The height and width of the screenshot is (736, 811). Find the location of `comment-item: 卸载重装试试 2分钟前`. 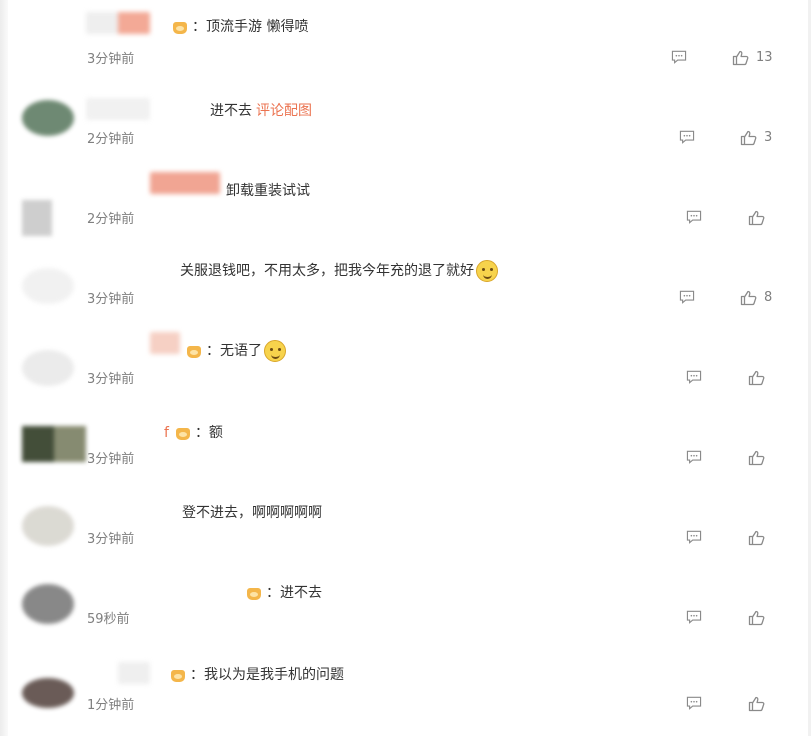

comment-item: 卸载重装试试 2分钟前 is located at coordinates (405, 200).